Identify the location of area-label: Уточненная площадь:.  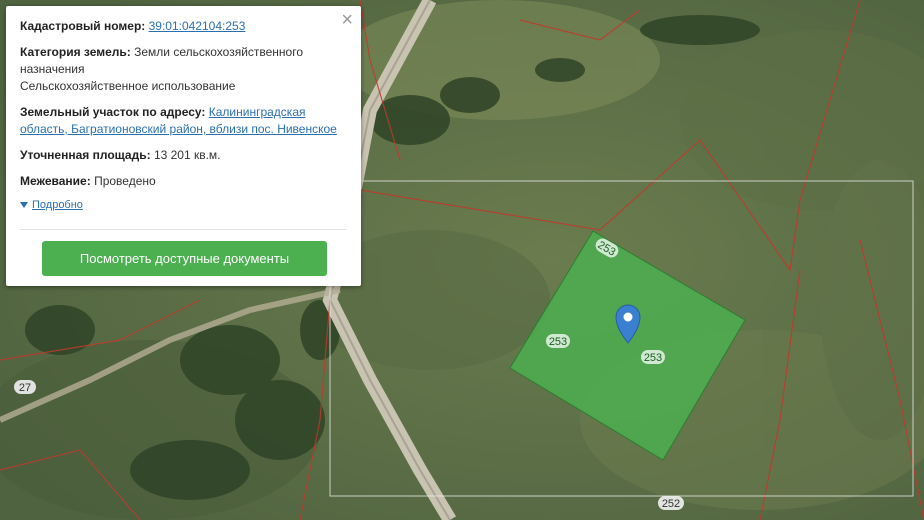
(85, 155).